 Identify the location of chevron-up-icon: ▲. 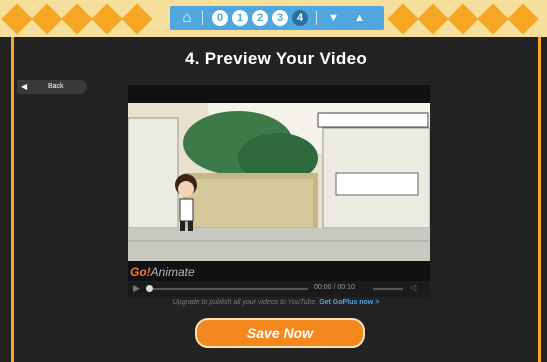
(359, 18).